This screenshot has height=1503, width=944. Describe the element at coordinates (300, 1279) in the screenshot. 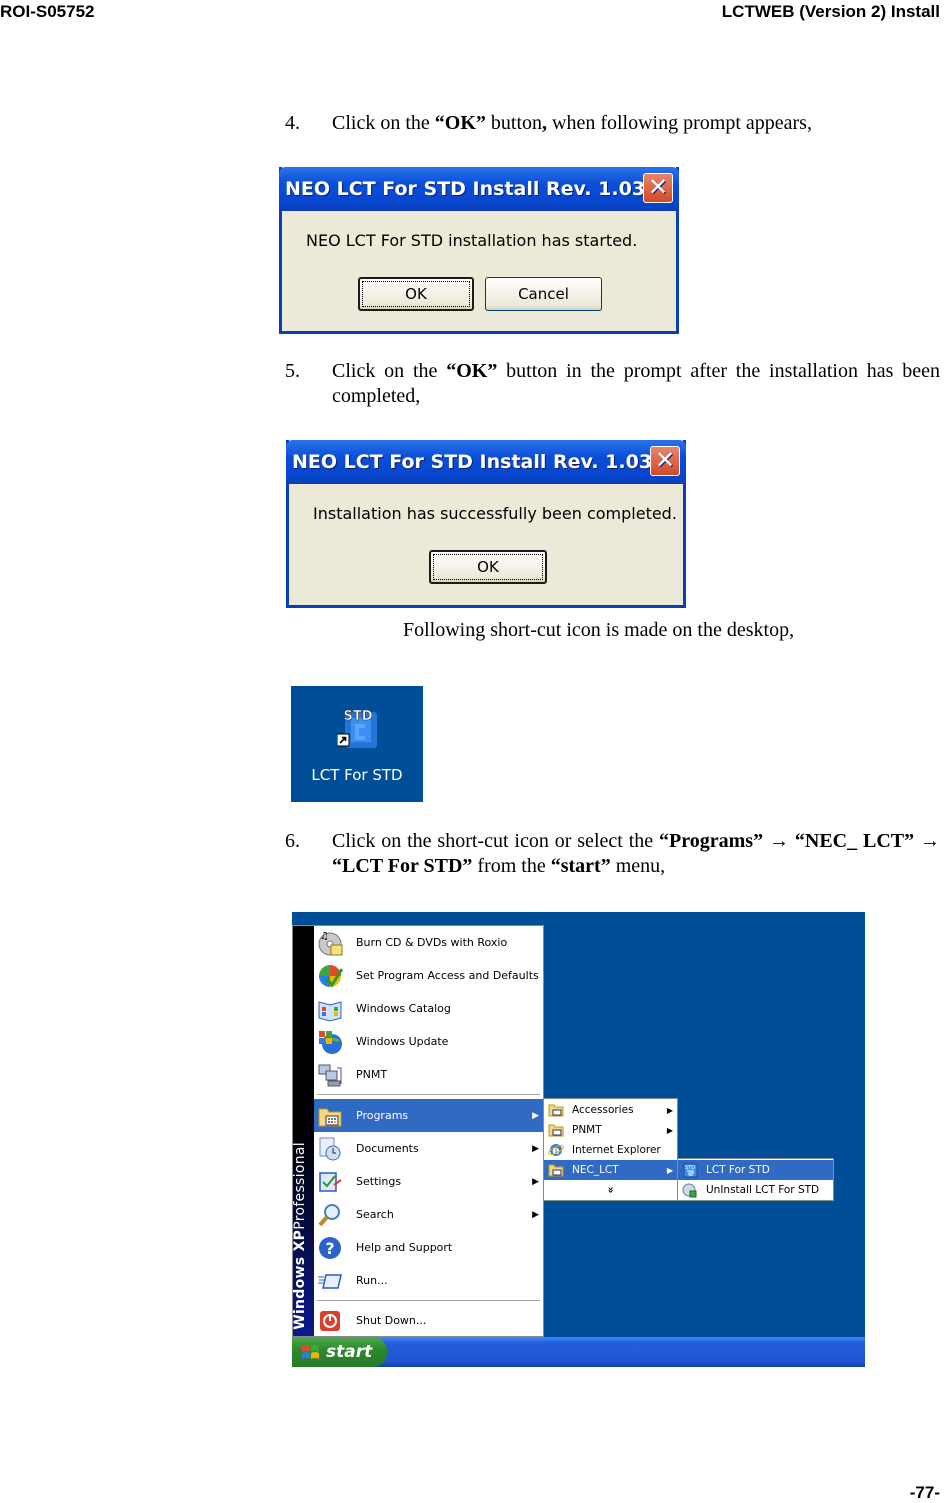

I see `os-name: Windows XP` at that location.